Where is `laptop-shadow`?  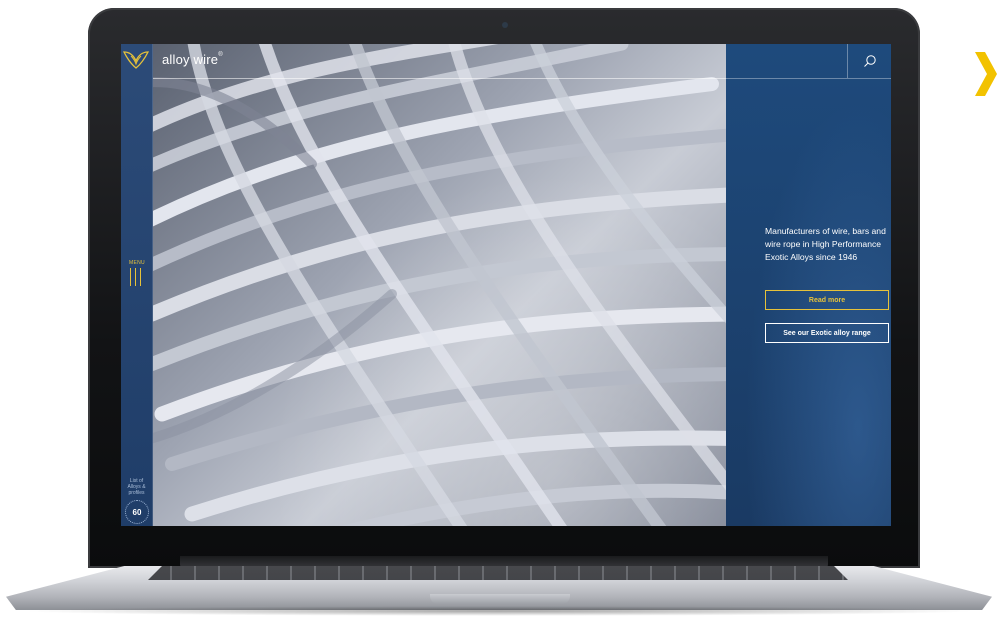
laptop-shadow is located at coordinates (499, 611).